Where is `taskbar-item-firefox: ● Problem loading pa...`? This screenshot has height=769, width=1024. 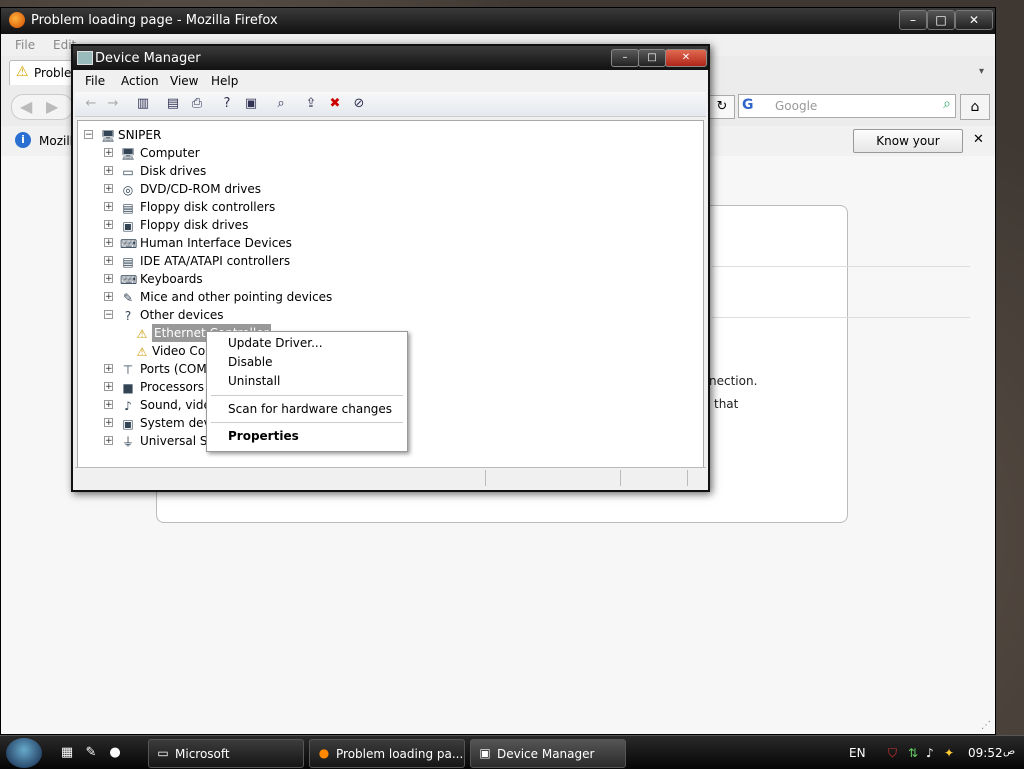 taskbar-item-firefox: ● Problem loading pa... is located at coordinates (387, 753).